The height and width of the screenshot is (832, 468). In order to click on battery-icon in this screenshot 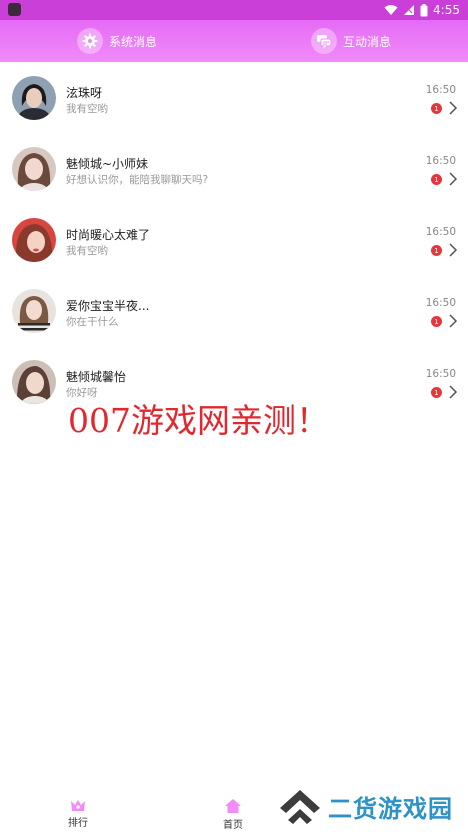, I will do `click(424, 9)`.